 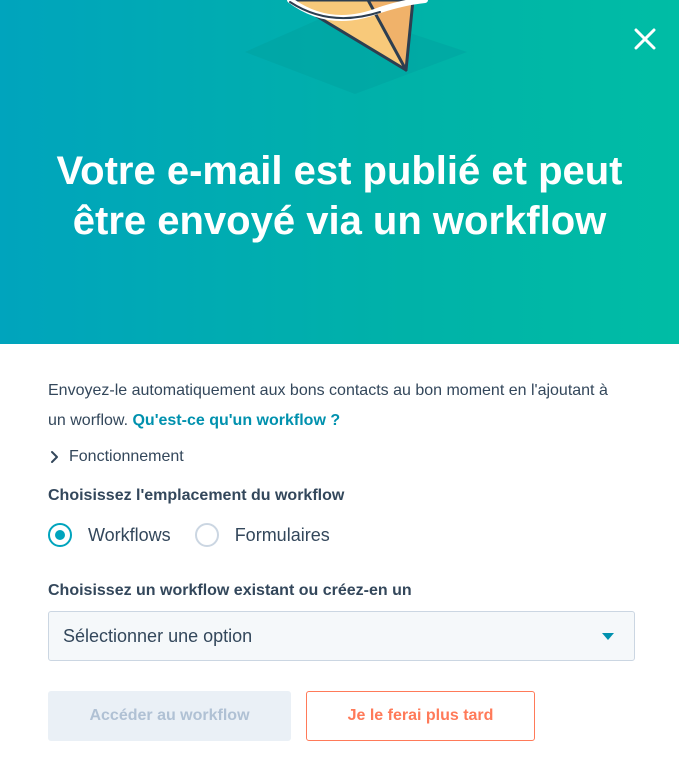 I want to click on workflow-select-value: Sélectionner une option, so click(x=158, y=635).